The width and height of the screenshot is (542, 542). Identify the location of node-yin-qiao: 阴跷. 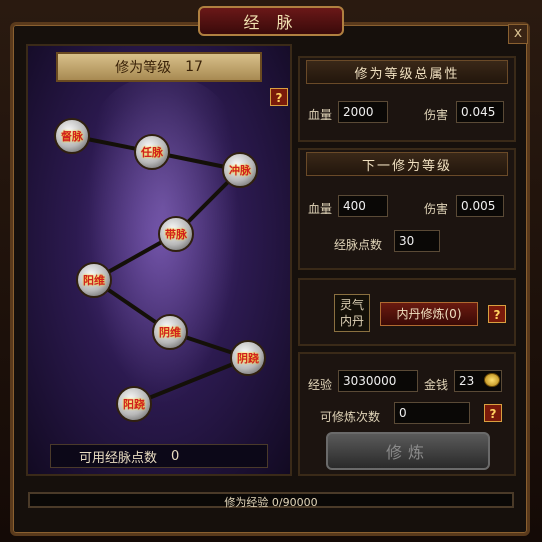
(248, 358).